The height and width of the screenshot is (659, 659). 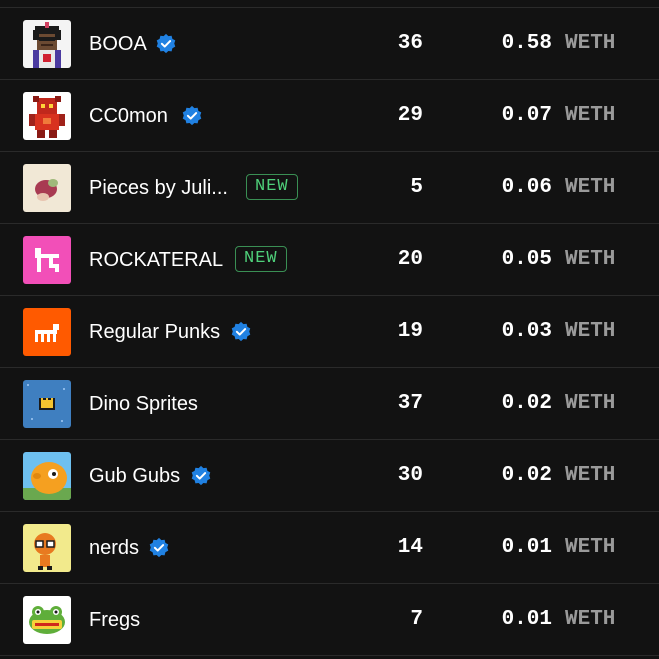 I want to click on collection-name: Gub Gubs, so click(x=135, y=476).